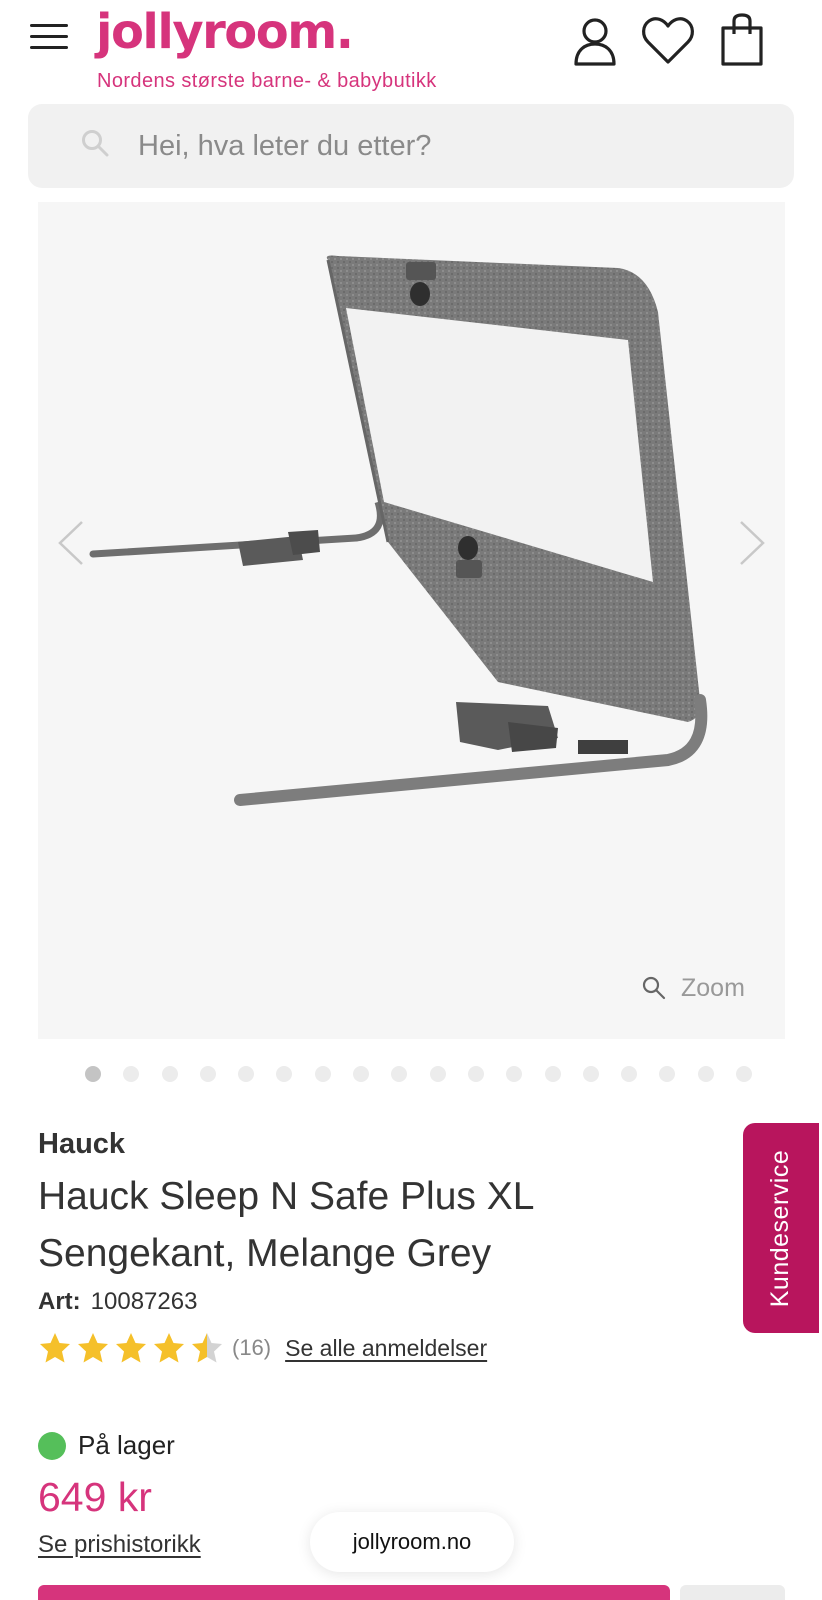  I want to click on see-all-reviews-link: Se alle anmeldelser, so click(386, 1348).